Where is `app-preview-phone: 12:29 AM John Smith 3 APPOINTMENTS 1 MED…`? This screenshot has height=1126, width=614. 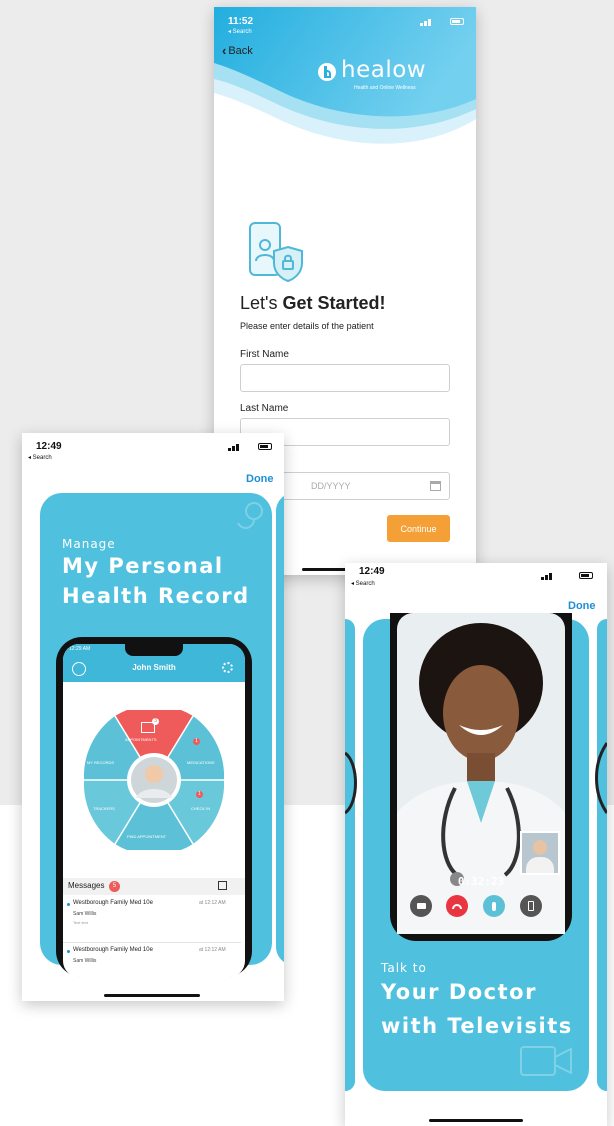 app-preview-phone: 12:29 AM John Smith 3 APPOINTMENTS 1 MED… is located at coordinates (154, 807).